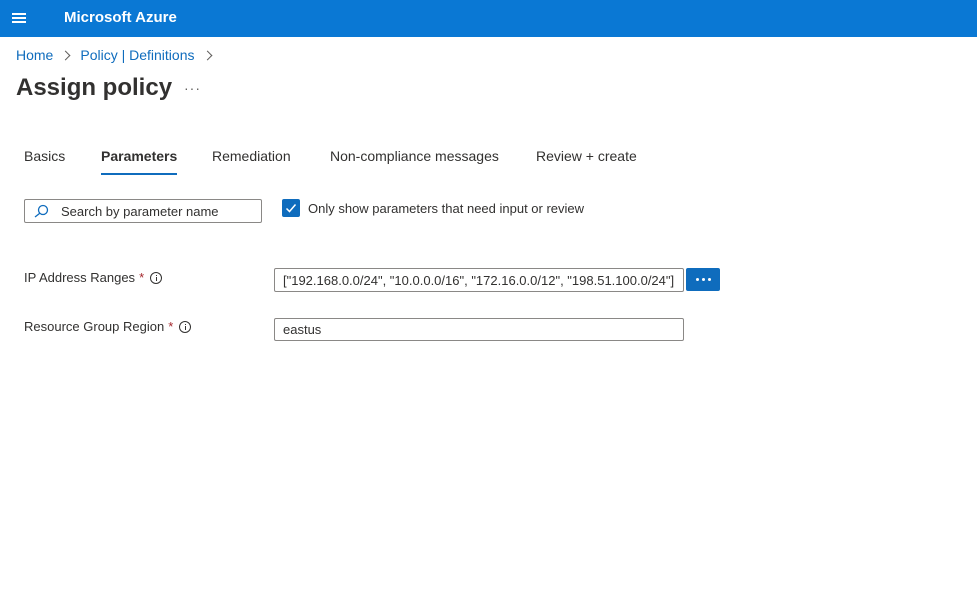 Image resolution: width=977 pixels, height=608 pixels. I want to click on resource-group-region-label: Resource Group Region *, so click(108, 326).